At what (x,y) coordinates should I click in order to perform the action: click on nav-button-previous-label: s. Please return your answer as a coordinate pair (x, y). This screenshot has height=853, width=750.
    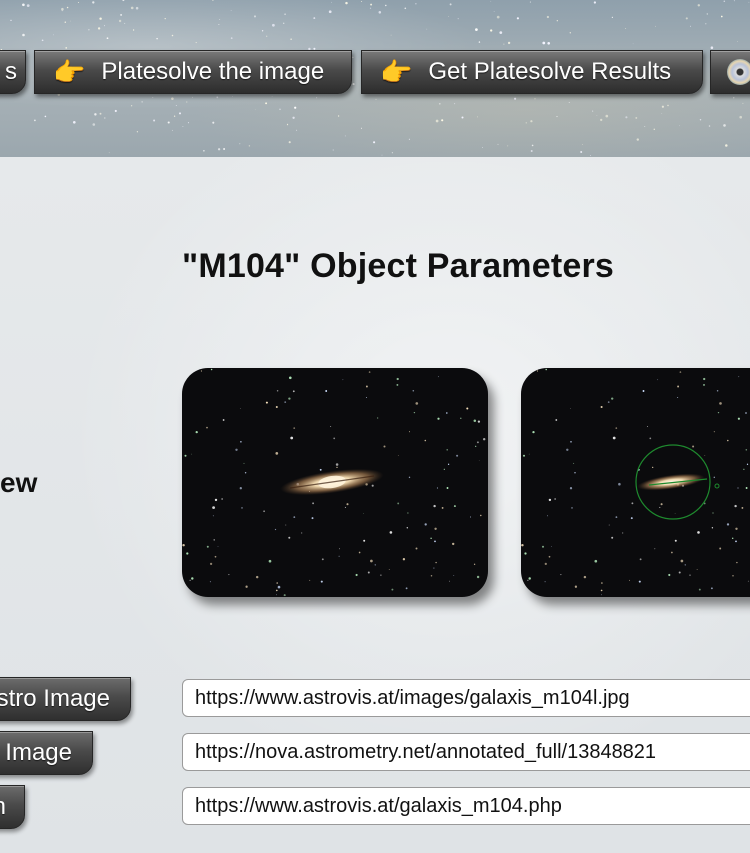
    Looking at the image, I should click on (11, 71).